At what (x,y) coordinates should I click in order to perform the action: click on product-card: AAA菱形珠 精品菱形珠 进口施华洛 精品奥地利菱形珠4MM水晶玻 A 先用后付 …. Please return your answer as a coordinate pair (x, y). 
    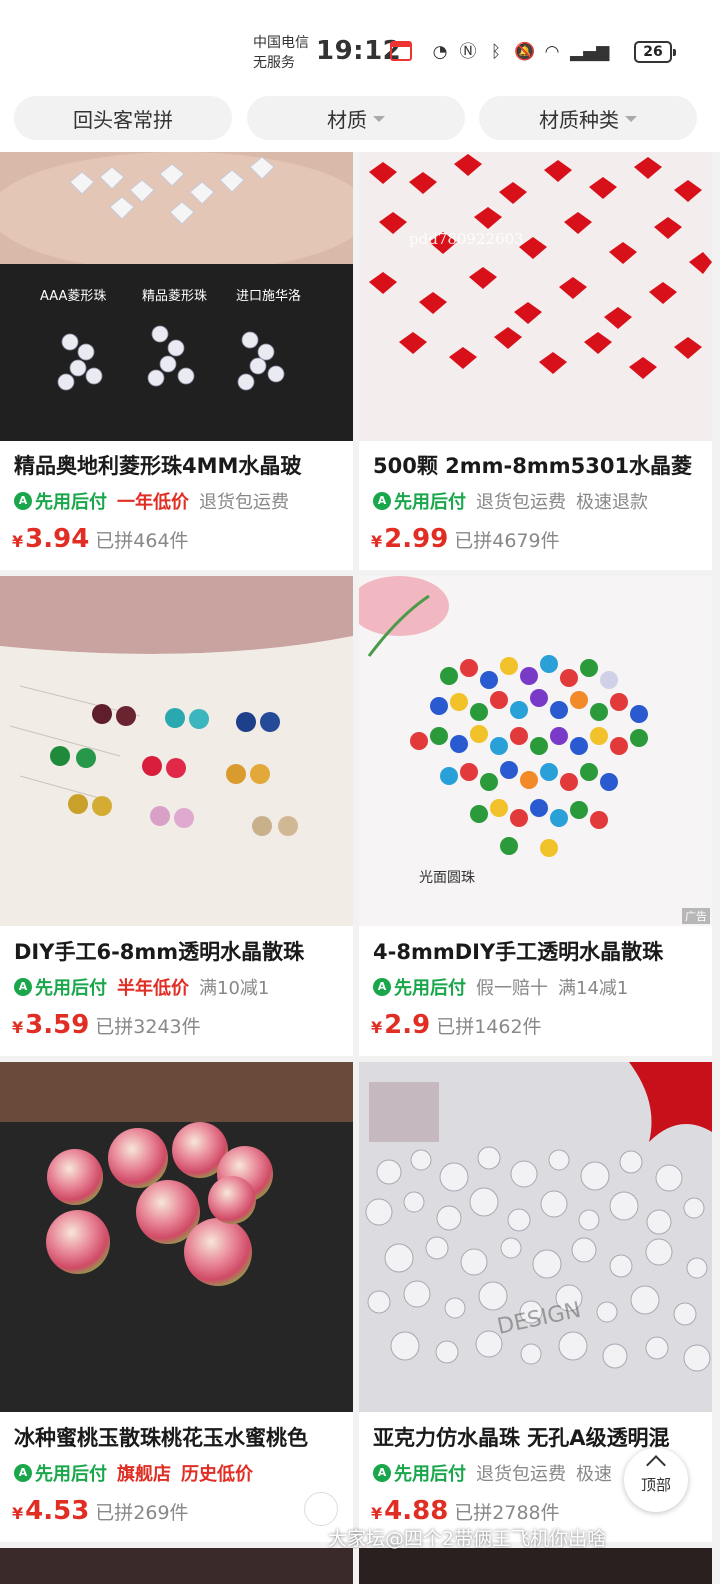
    Looking at the image, I should click on (176, 361).